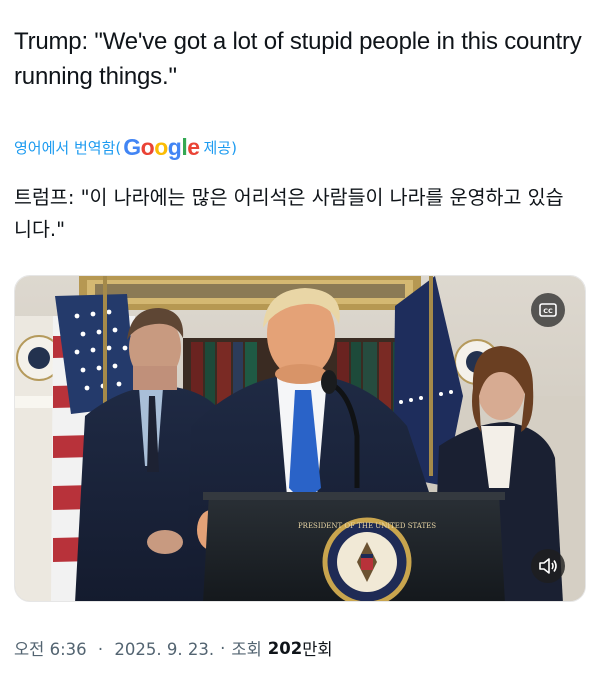 The height and width of the screenshot is (687, 600). I want to click on tweet-time-link: 오전 6:36 · 2025. 9. 23., so click(114, 648).